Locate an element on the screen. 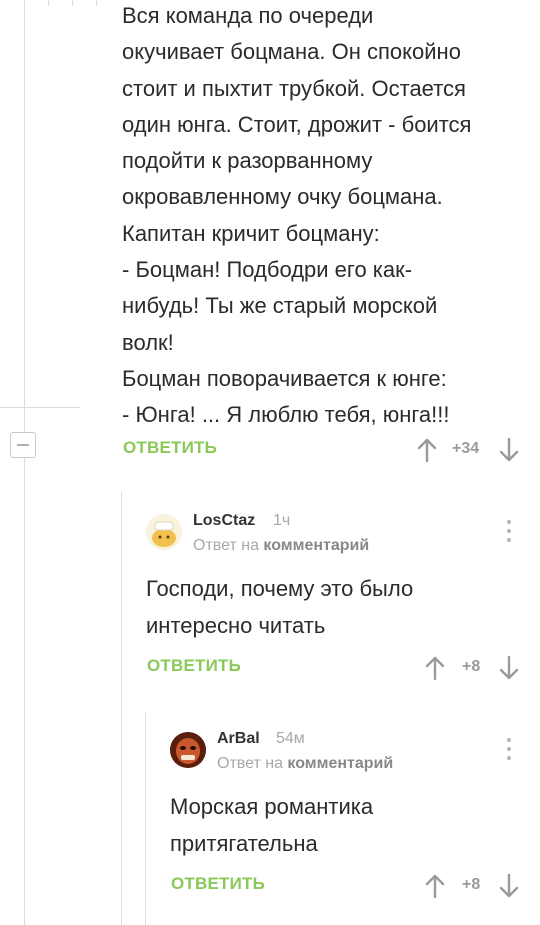 This screenshot has width=540, height=925. username: ArBal is located at coordinates (238, 739).